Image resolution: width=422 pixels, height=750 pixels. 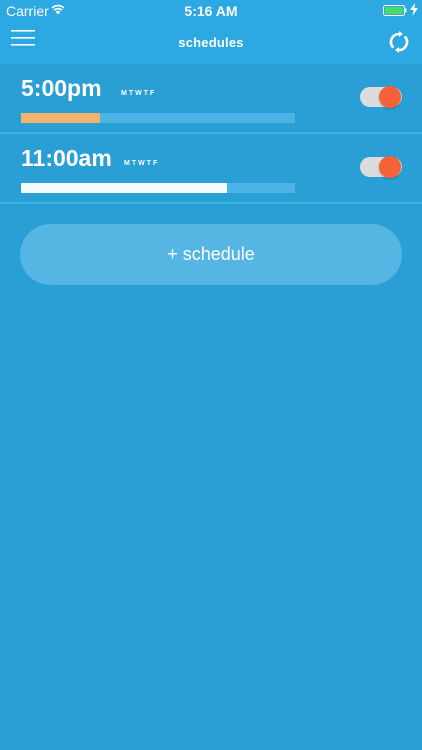 I want to click on battery-level-fill, so click(x=394, y=10).